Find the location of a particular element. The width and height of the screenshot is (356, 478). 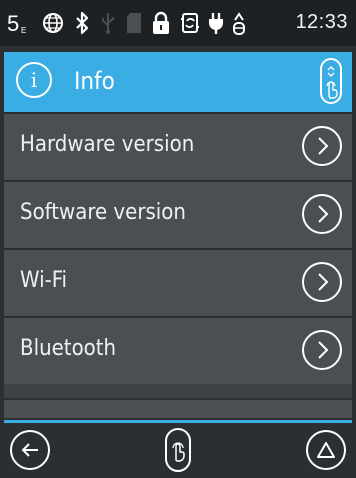

bottom-nav is located at coordinates (178, 450).